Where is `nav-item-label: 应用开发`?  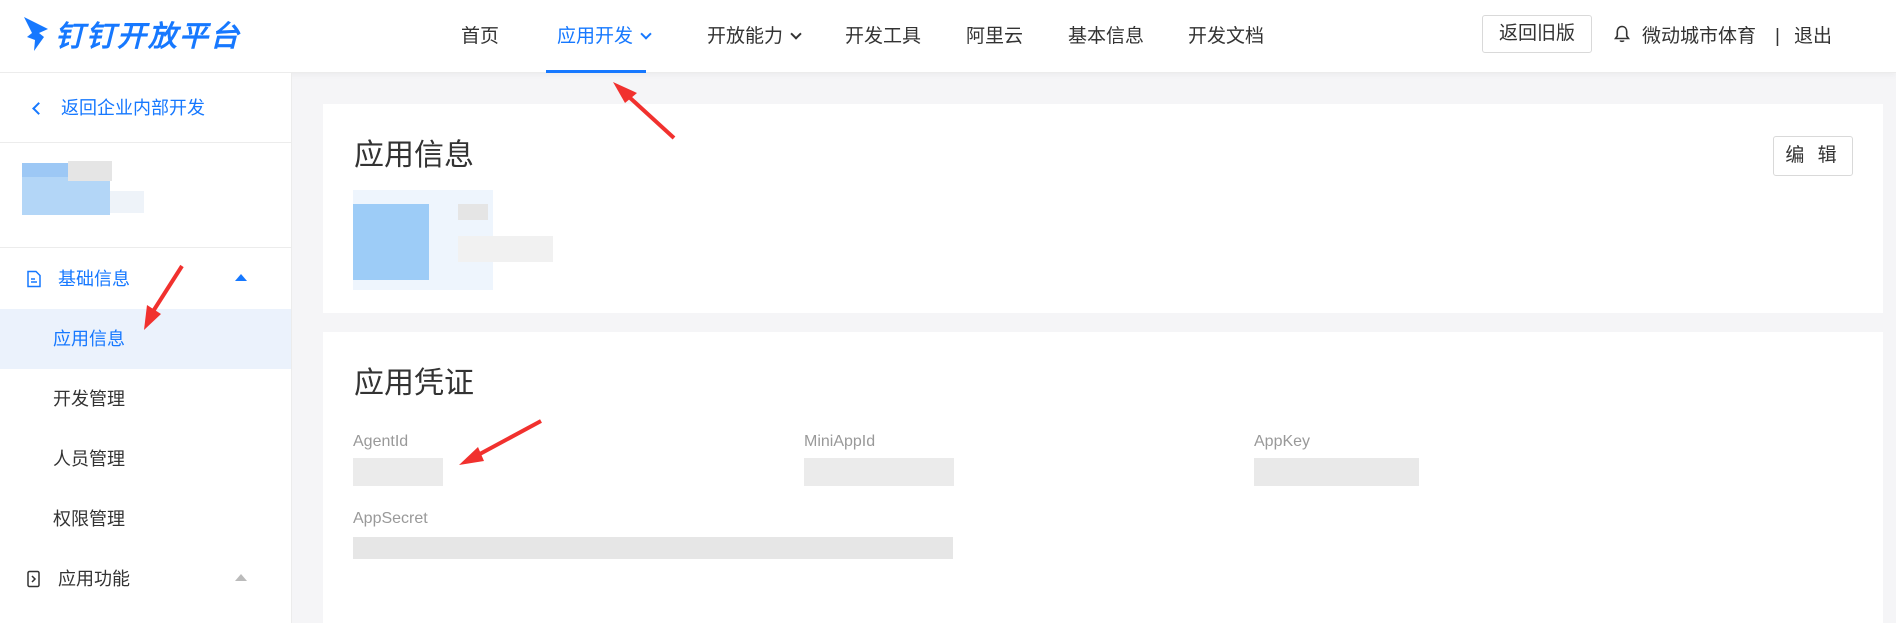
nav-item-label: 应用开发 is located at coordinates (595, 36).